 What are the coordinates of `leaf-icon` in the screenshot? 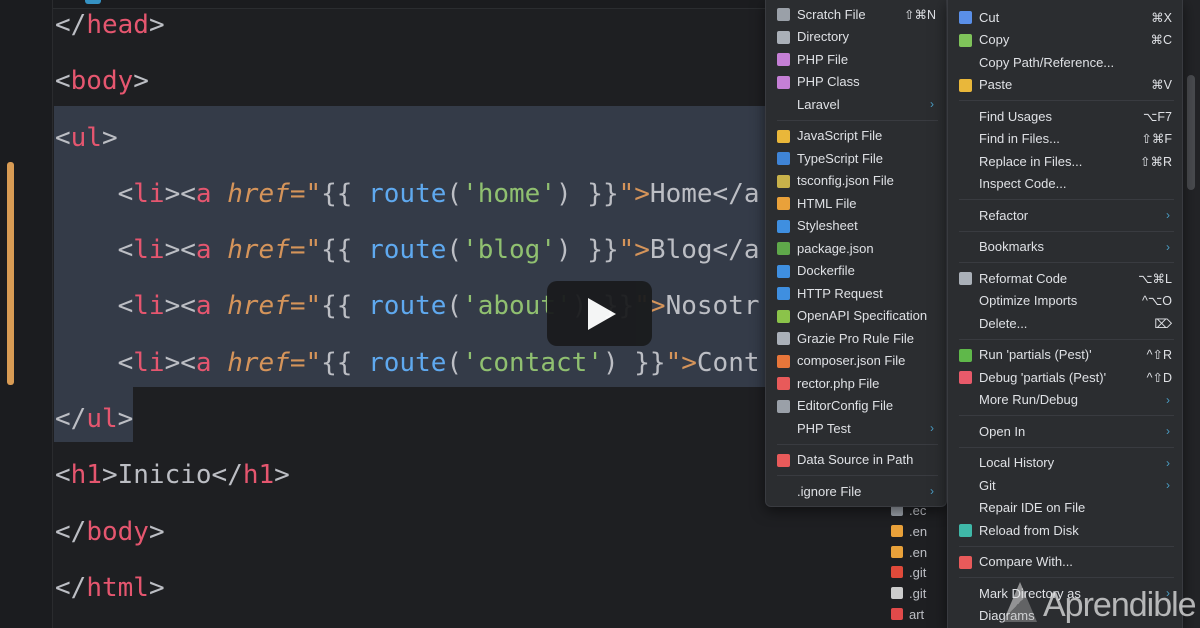 It's located at (783, 338).